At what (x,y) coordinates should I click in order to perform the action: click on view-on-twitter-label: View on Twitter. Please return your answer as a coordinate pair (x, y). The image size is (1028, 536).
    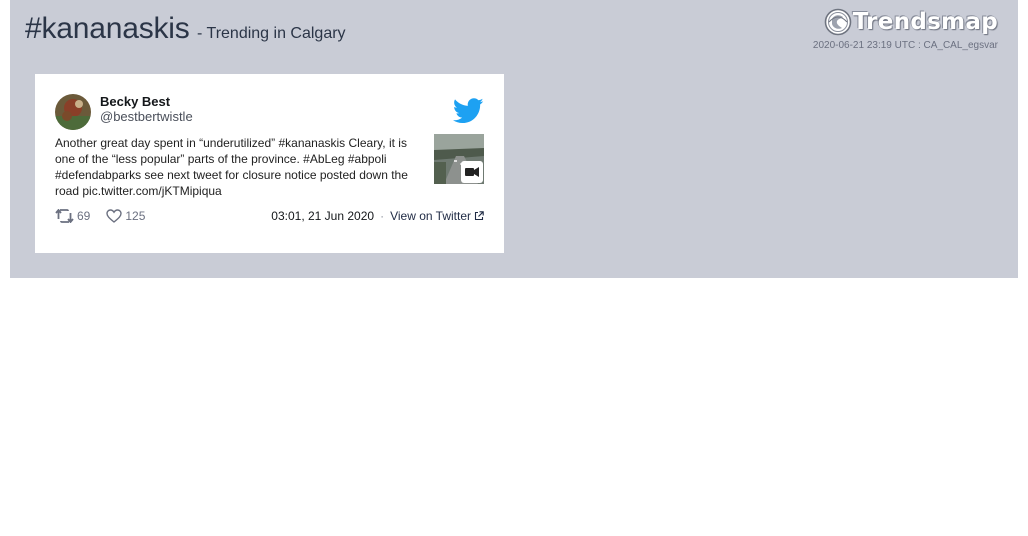
    Looking at the image, I should click on (430, 216).